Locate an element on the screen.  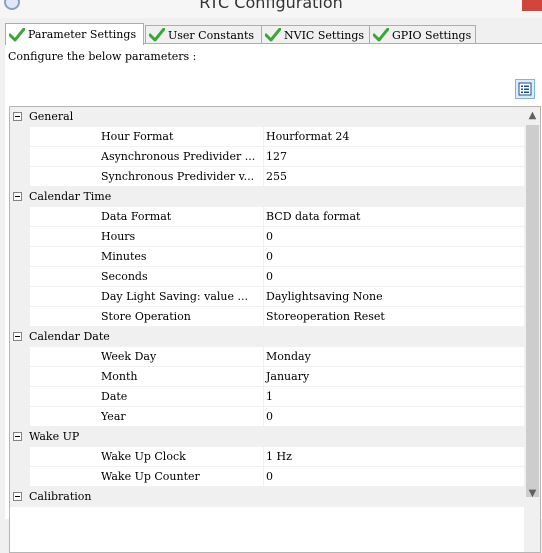
param-row-seconds: Seconds 0 is located at coordinates (267, 277).